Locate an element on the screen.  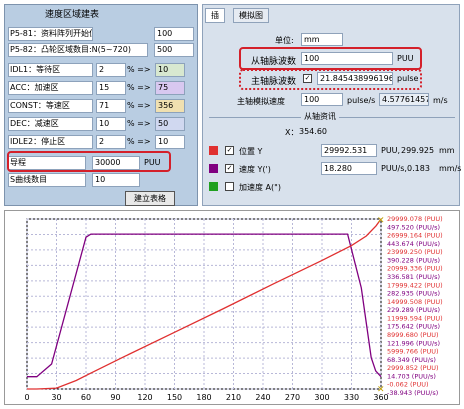
highlight-lead is located at coordinates (89, 161).